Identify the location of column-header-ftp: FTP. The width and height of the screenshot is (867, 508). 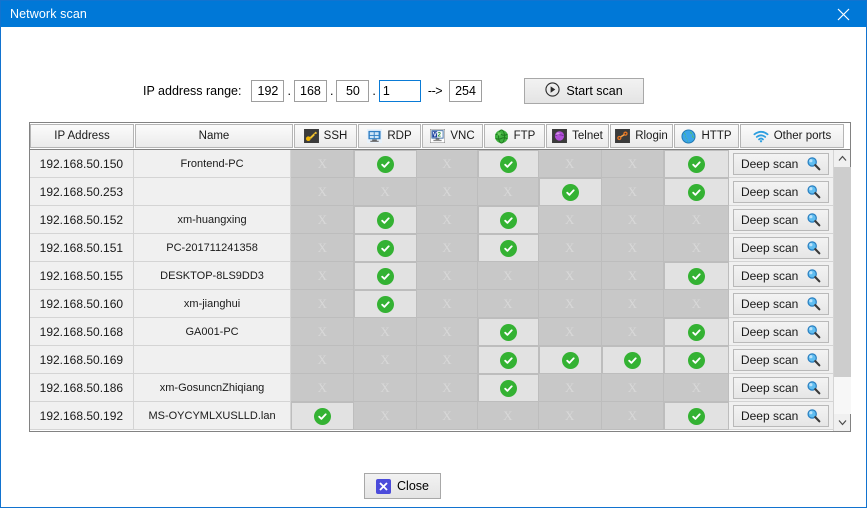
(514, 136).